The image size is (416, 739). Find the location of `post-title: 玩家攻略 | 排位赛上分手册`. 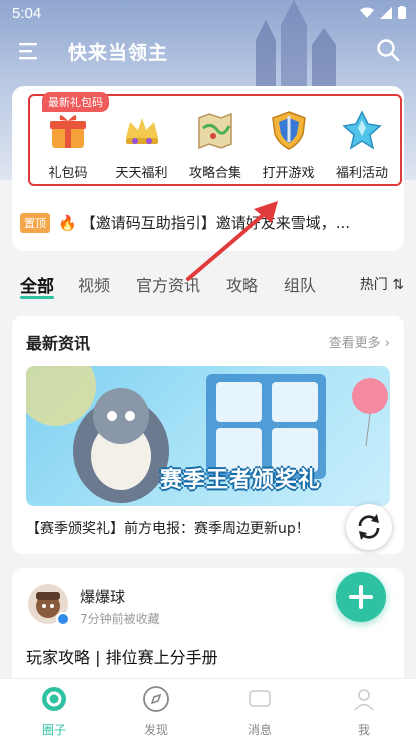

post-title: 玩家攻略 | 排位赛上分手册 is located at coordinates (122, 656).